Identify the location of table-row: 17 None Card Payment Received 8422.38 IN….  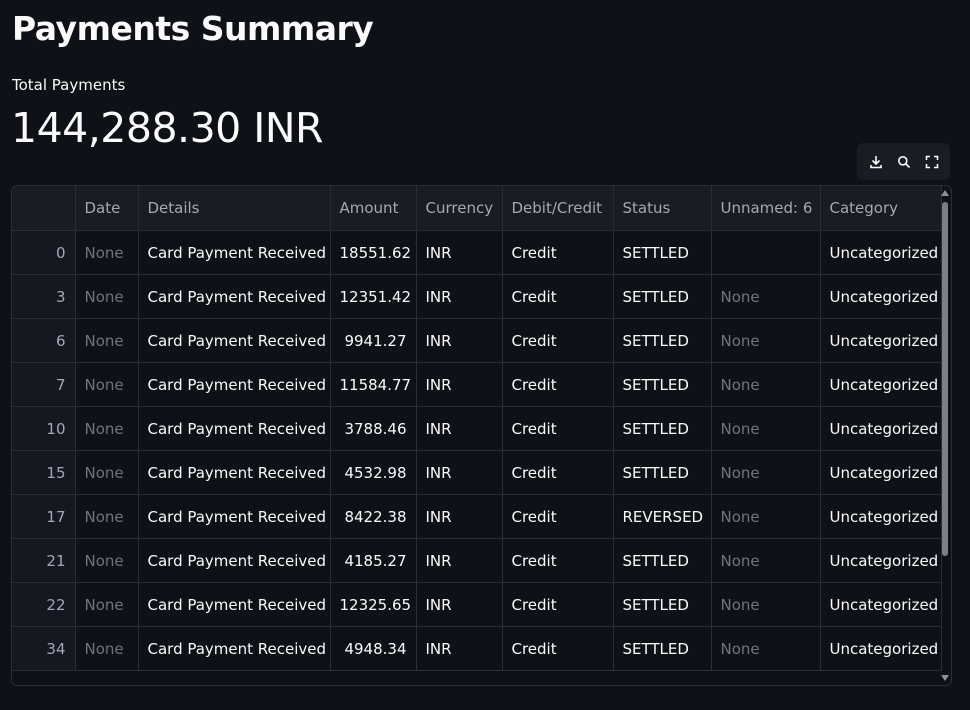
(477, 516).